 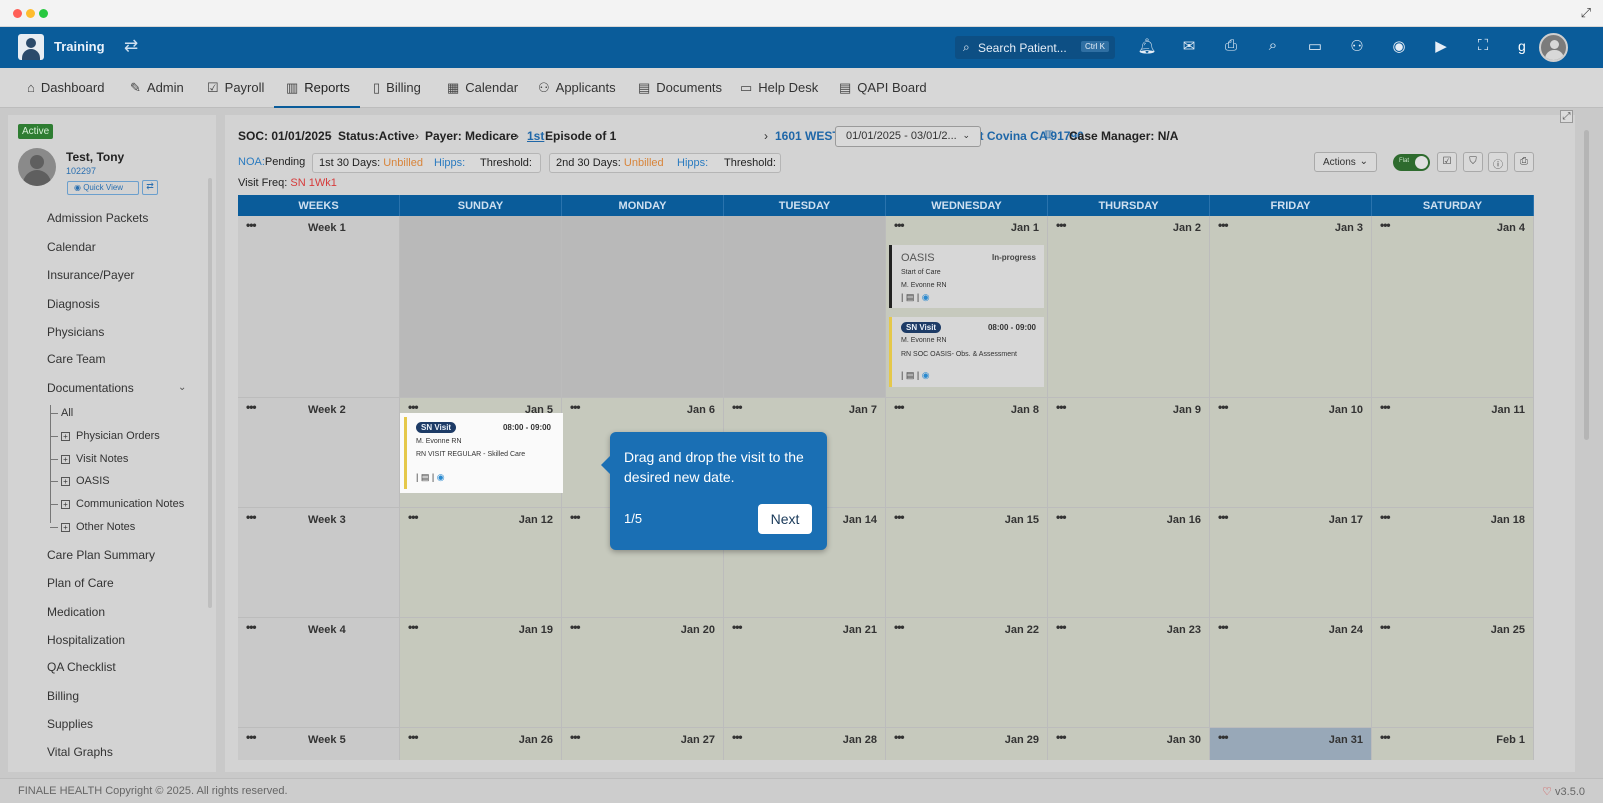 I want to click on sidebar-item-plan-of-care: Plan of Care, so click(x=80, y=583).